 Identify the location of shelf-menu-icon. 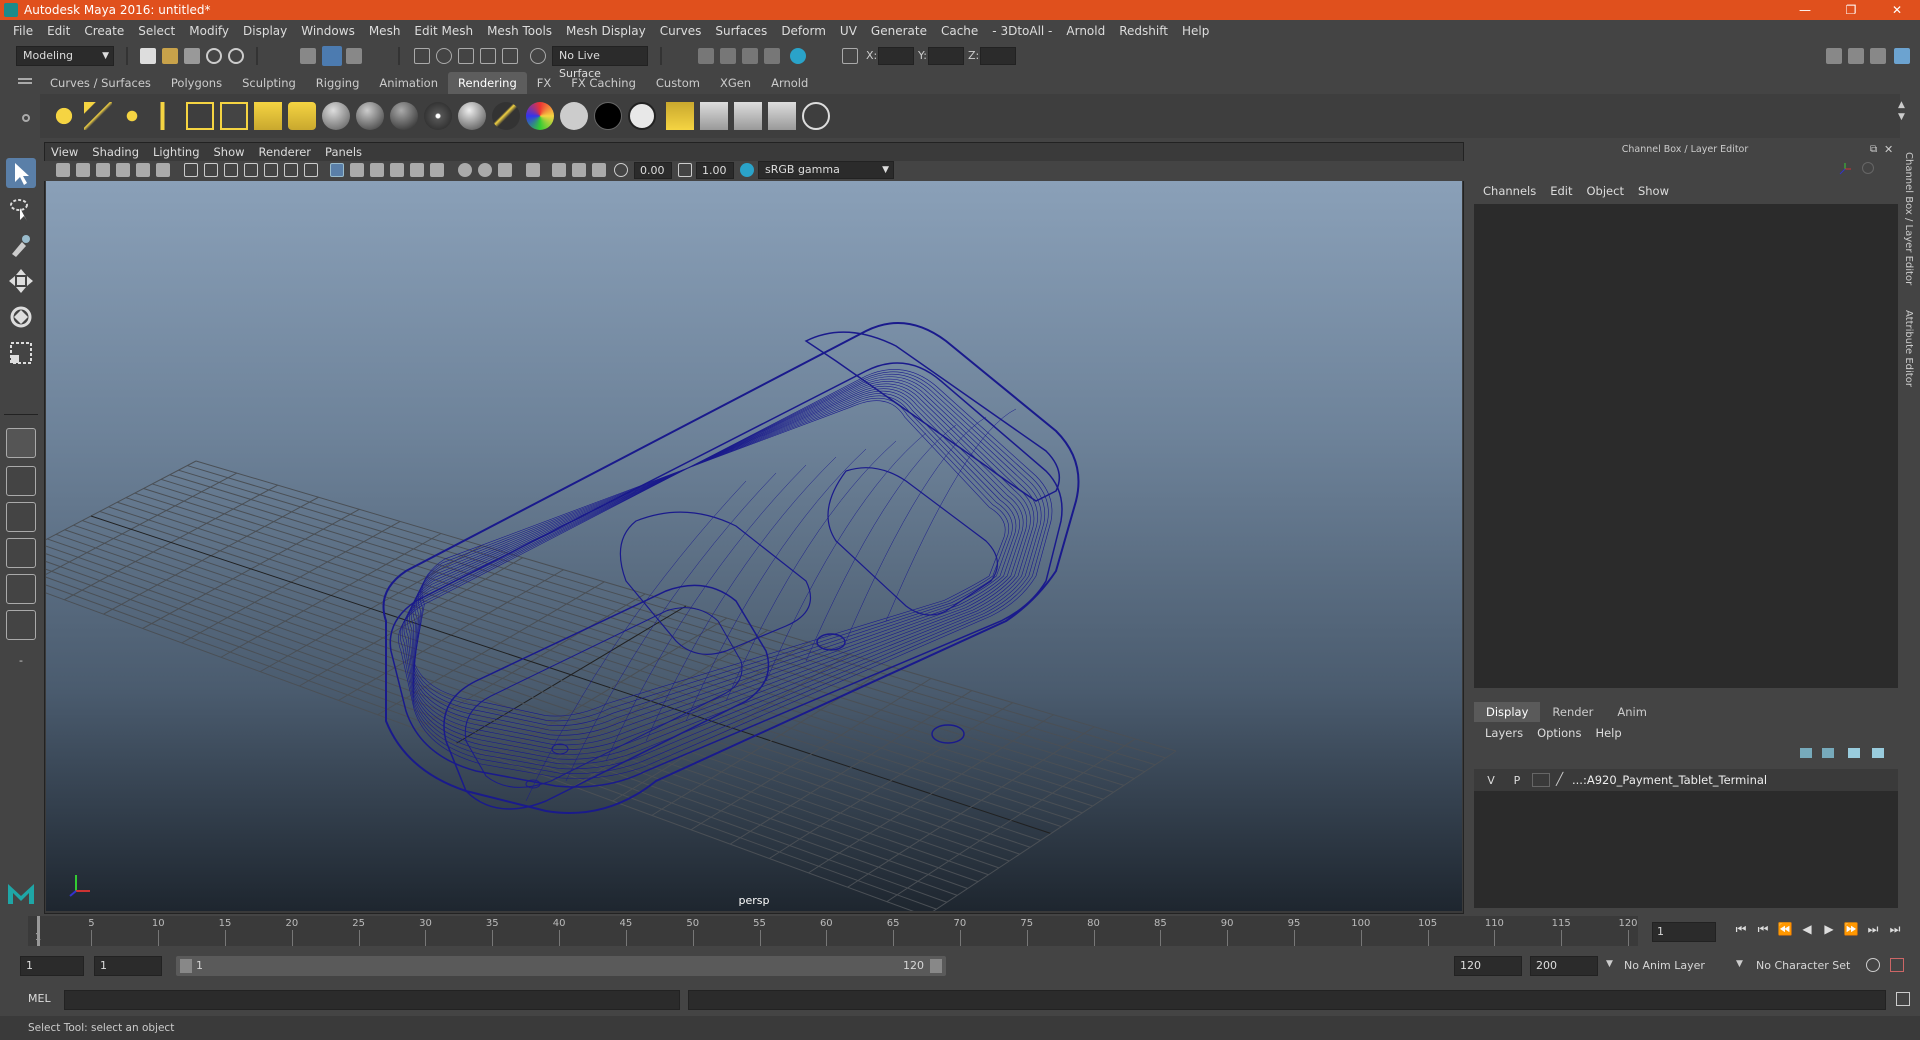
(25, 79).